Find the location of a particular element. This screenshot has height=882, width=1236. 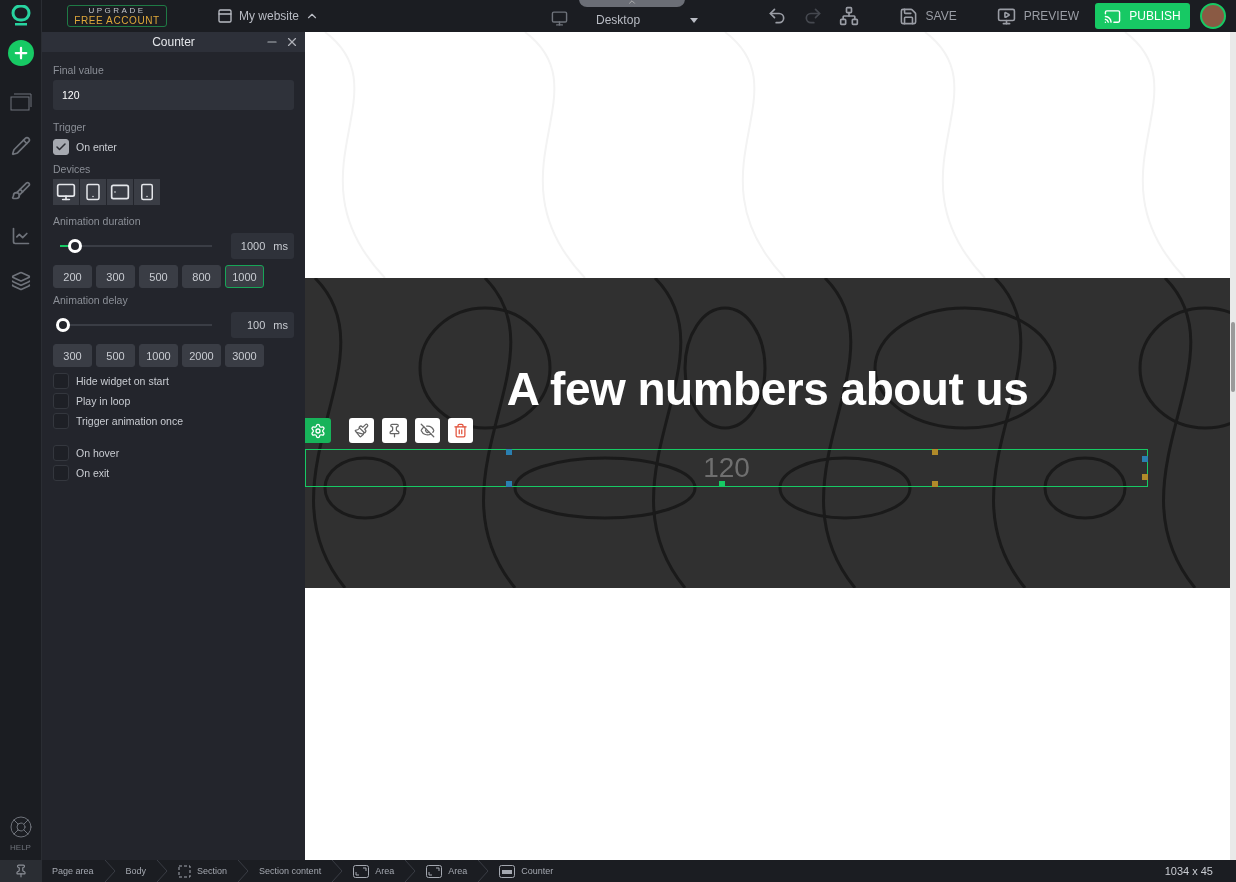

preset-button: 800 is located at coordinates (201, 276).